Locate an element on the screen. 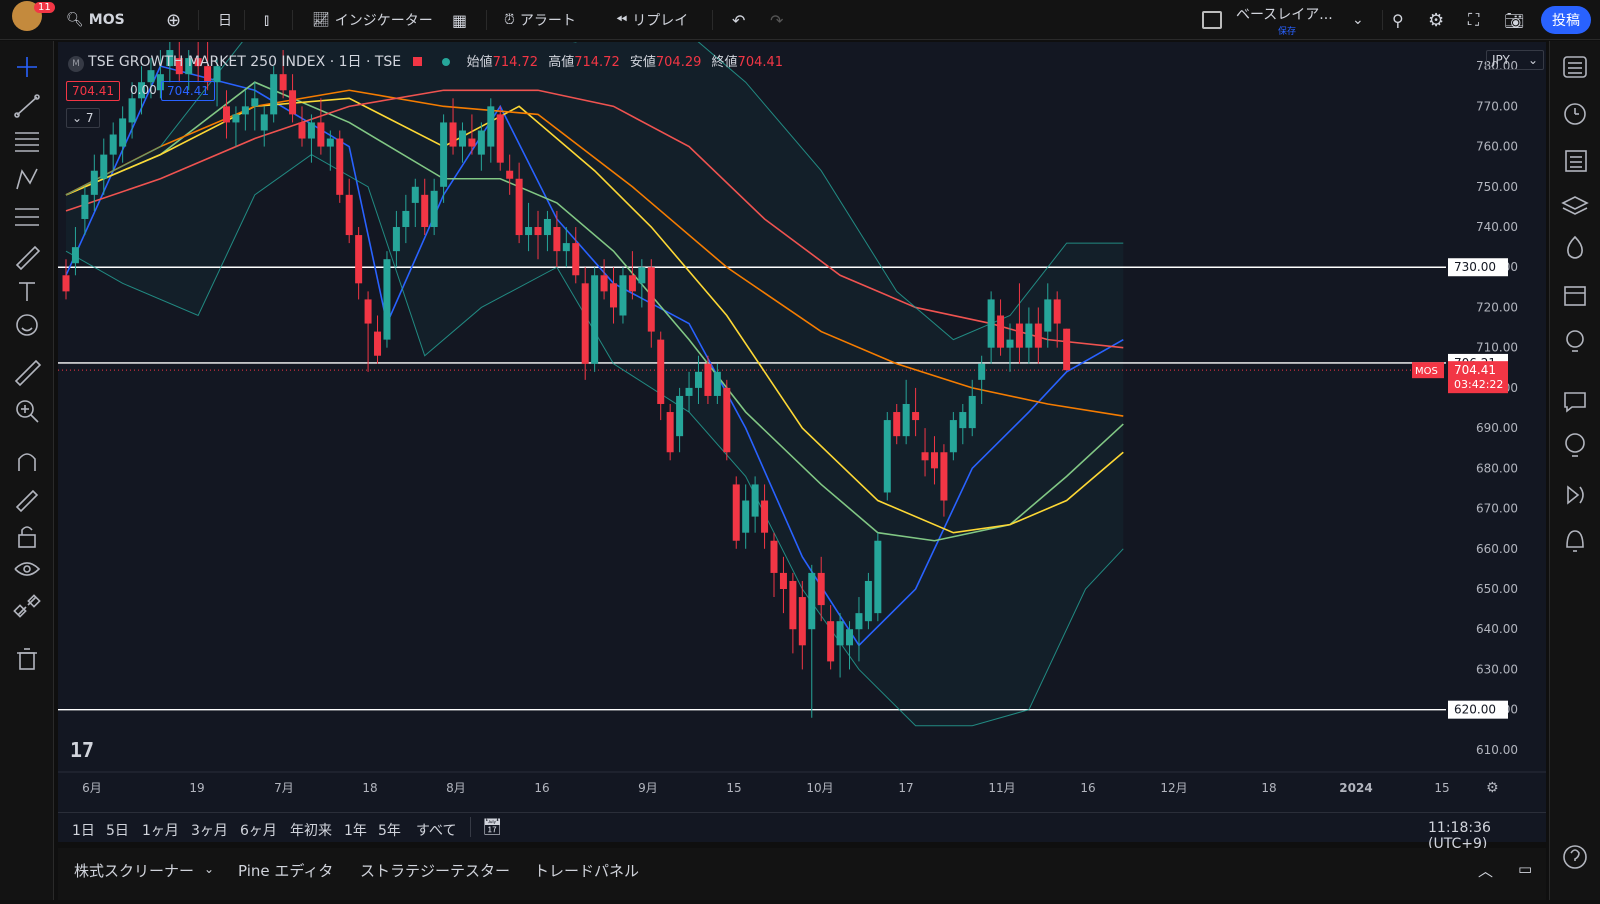 This screenshot has height=904, width=1600. currency-select: JPY ⌄ is located at coordinates (1515, 60).